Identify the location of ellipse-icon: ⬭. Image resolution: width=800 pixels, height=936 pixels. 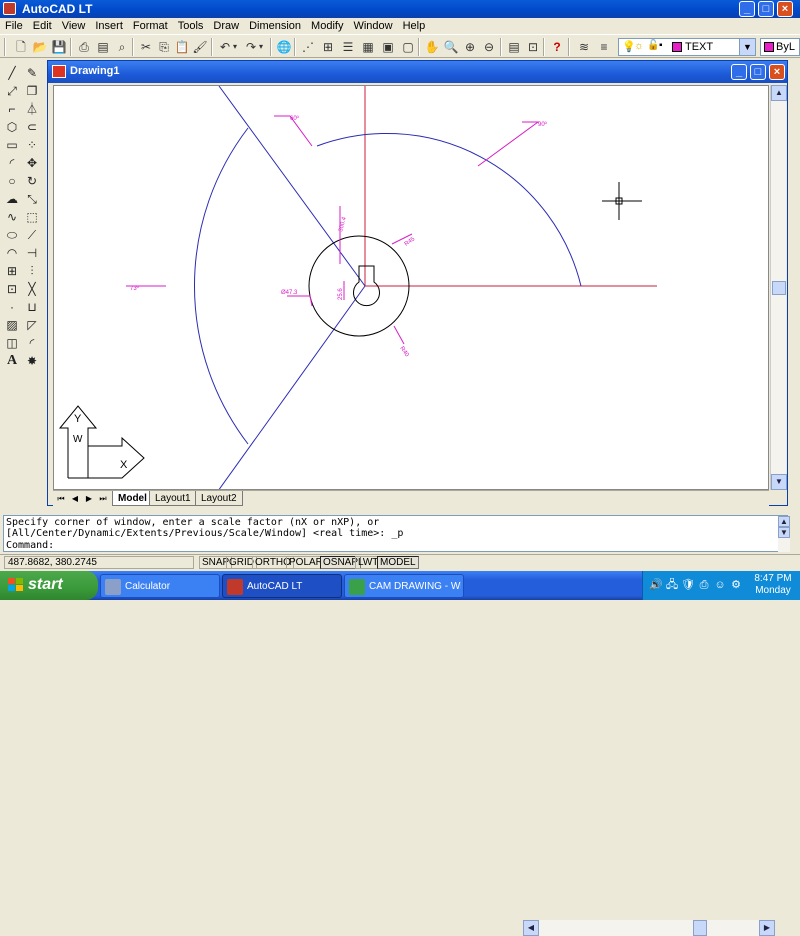
(12, 235).